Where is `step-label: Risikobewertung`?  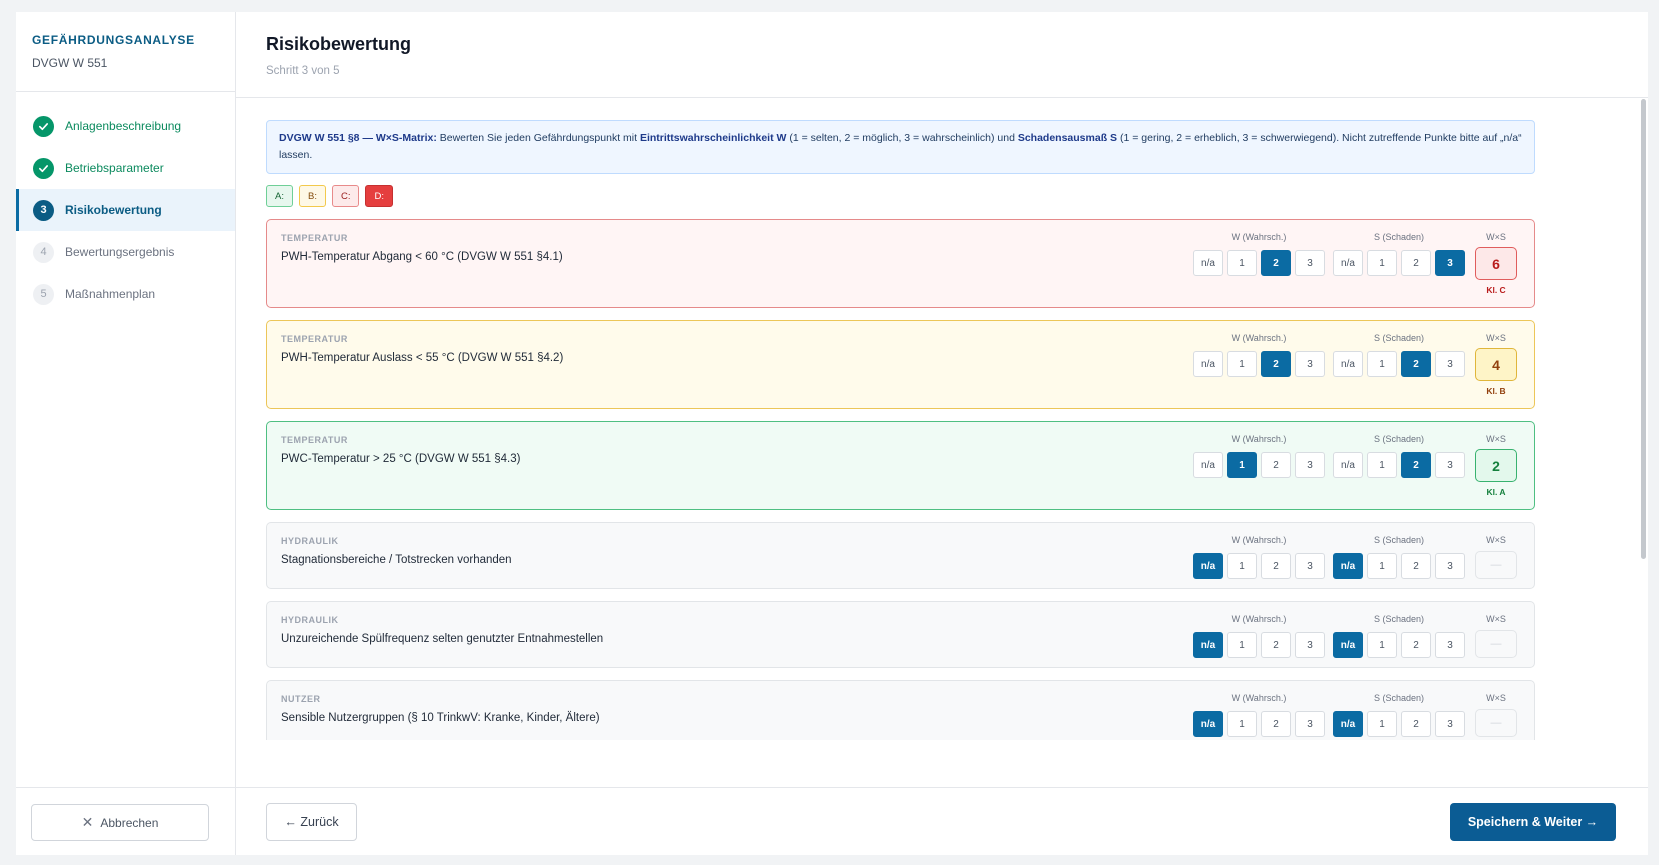
step-label: Risikobewertung is located at coordinates (113, 210).